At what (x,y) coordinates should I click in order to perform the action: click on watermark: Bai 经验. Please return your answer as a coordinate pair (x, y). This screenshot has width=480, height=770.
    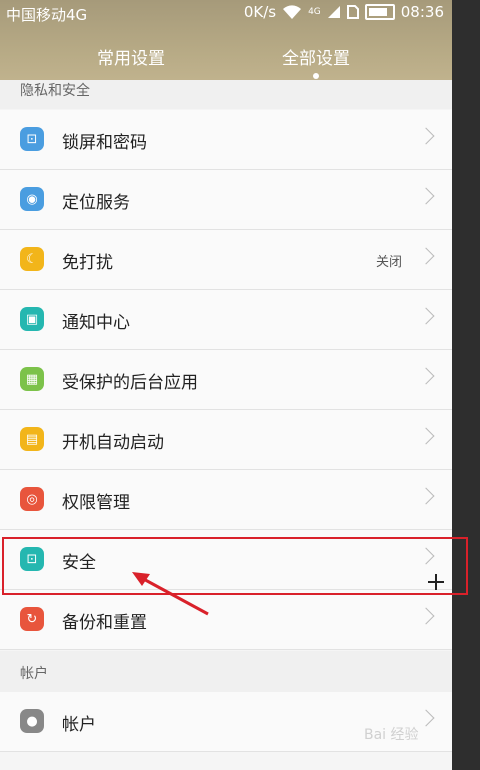
    Looking at the image, I should click on (391, 735).